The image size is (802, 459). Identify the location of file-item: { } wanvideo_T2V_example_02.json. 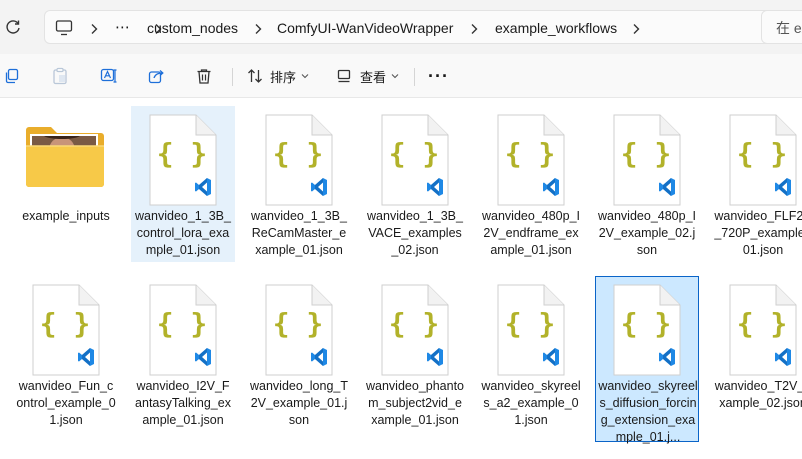
(756, 359).